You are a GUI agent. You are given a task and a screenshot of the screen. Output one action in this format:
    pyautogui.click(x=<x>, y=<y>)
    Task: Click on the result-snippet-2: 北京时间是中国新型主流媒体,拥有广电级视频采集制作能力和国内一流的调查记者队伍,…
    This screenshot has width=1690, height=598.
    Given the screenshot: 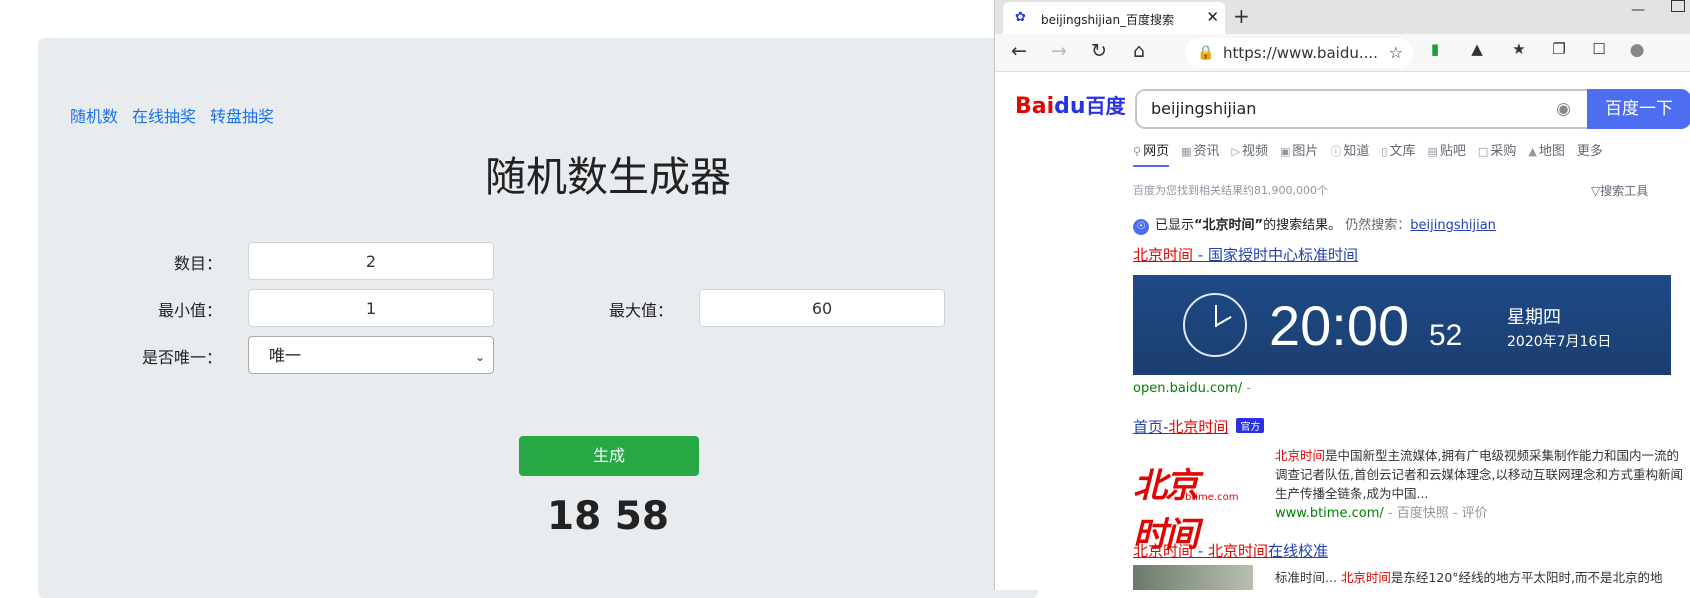 What is the action you would take?
    pyautogui.click(x=1482, y=484)
    